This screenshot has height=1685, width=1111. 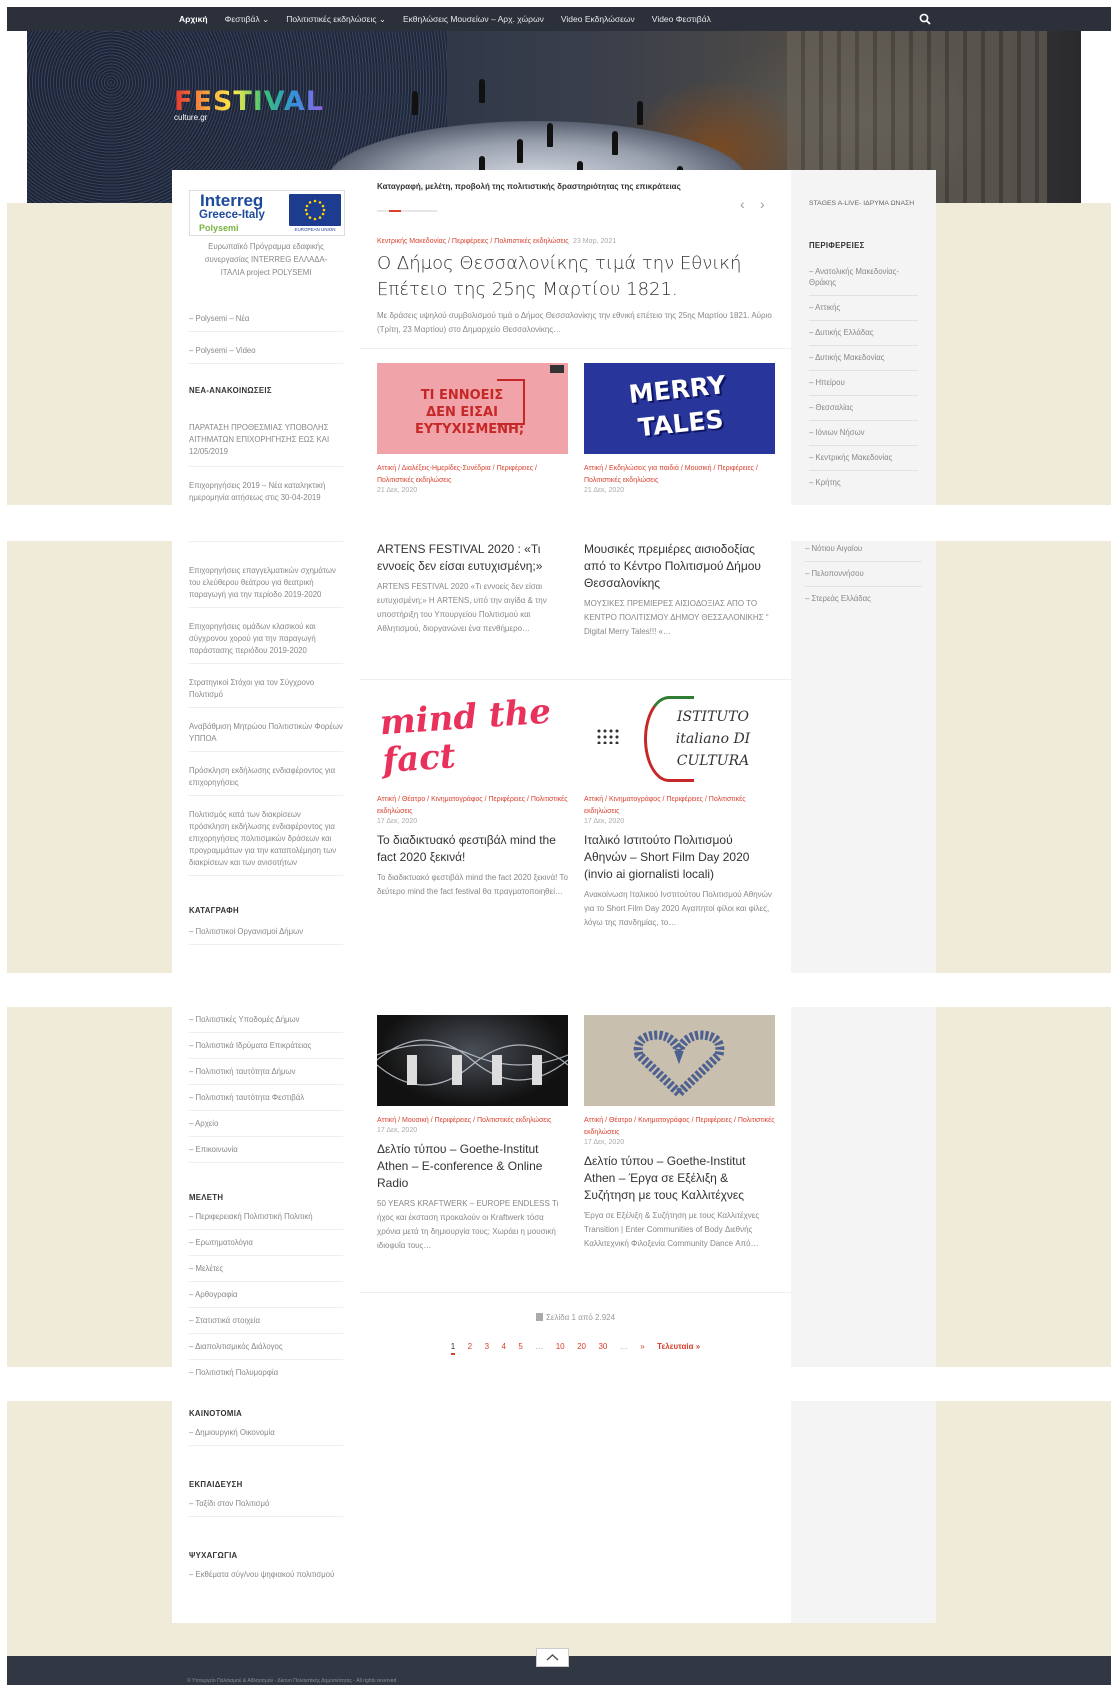 I want to click on sidebar-link: – Ταξίδι στον Πολιτισμό, so click(x=266, y=1505).